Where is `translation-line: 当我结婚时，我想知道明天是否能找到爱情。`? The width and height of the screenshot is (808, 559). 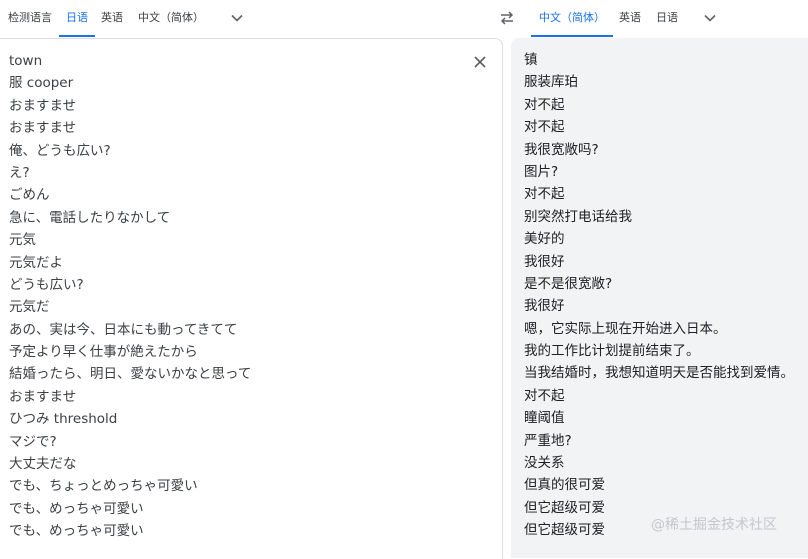 translation-line: 当我结婚时，我想知道明天是否能找到爱情。 is located at coordinates (659, 373).